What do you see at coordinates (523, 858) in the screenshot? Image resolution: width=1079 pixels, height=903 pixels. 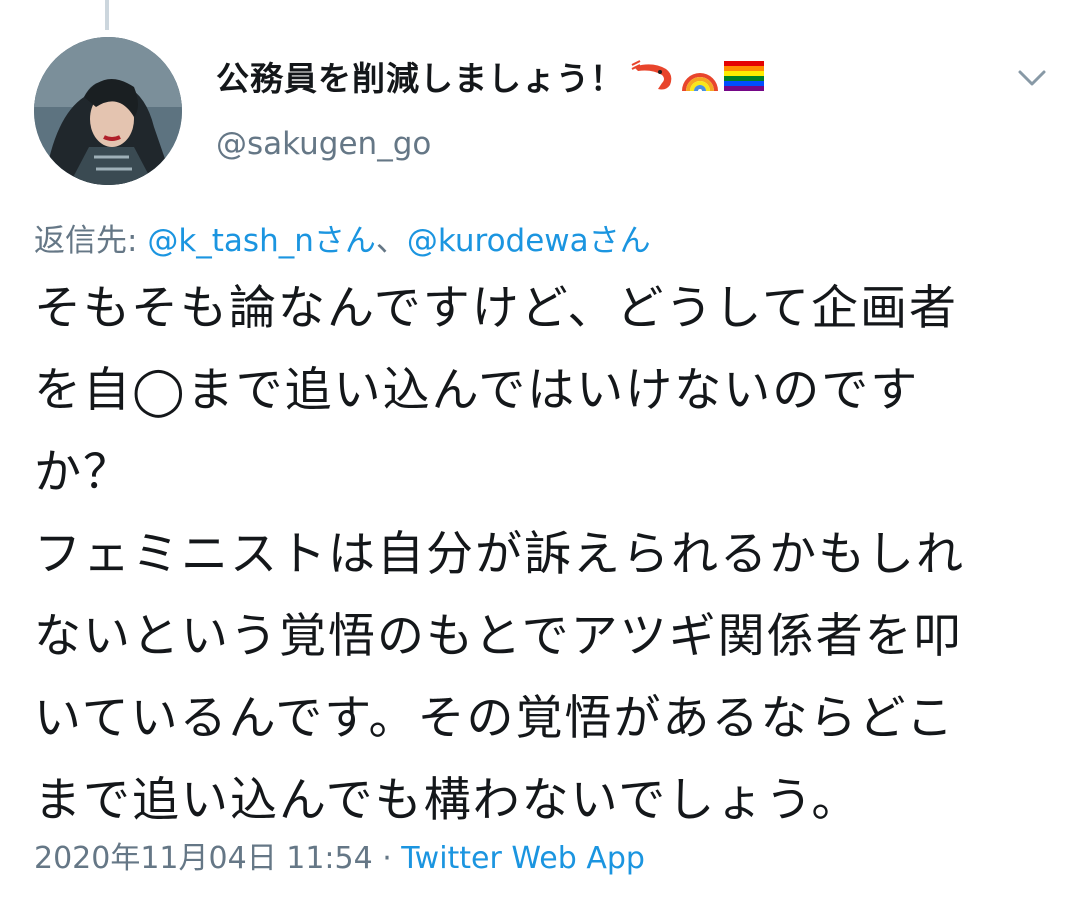 I see `source-link: Twitter Web App` at bounding box center [523, 858].